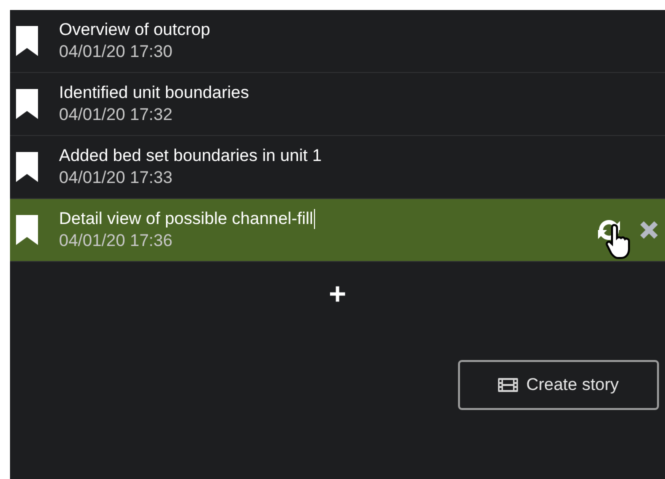  What do you see at coordinates (116, 241) in the screenshot?
I see `bookmark-time: 04/01/20 17:36` at bounding box center [116, 241].